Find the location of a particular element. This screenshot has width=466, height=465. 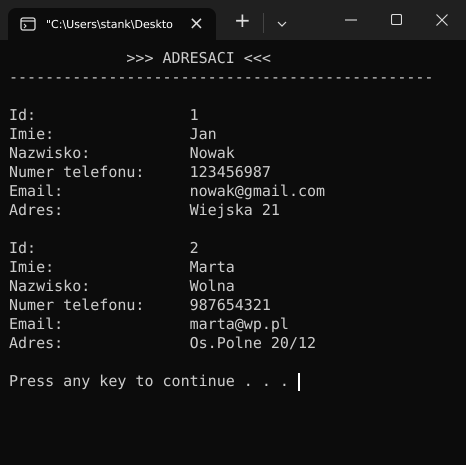

field-value: Jan is located at coordinates (203, 134).